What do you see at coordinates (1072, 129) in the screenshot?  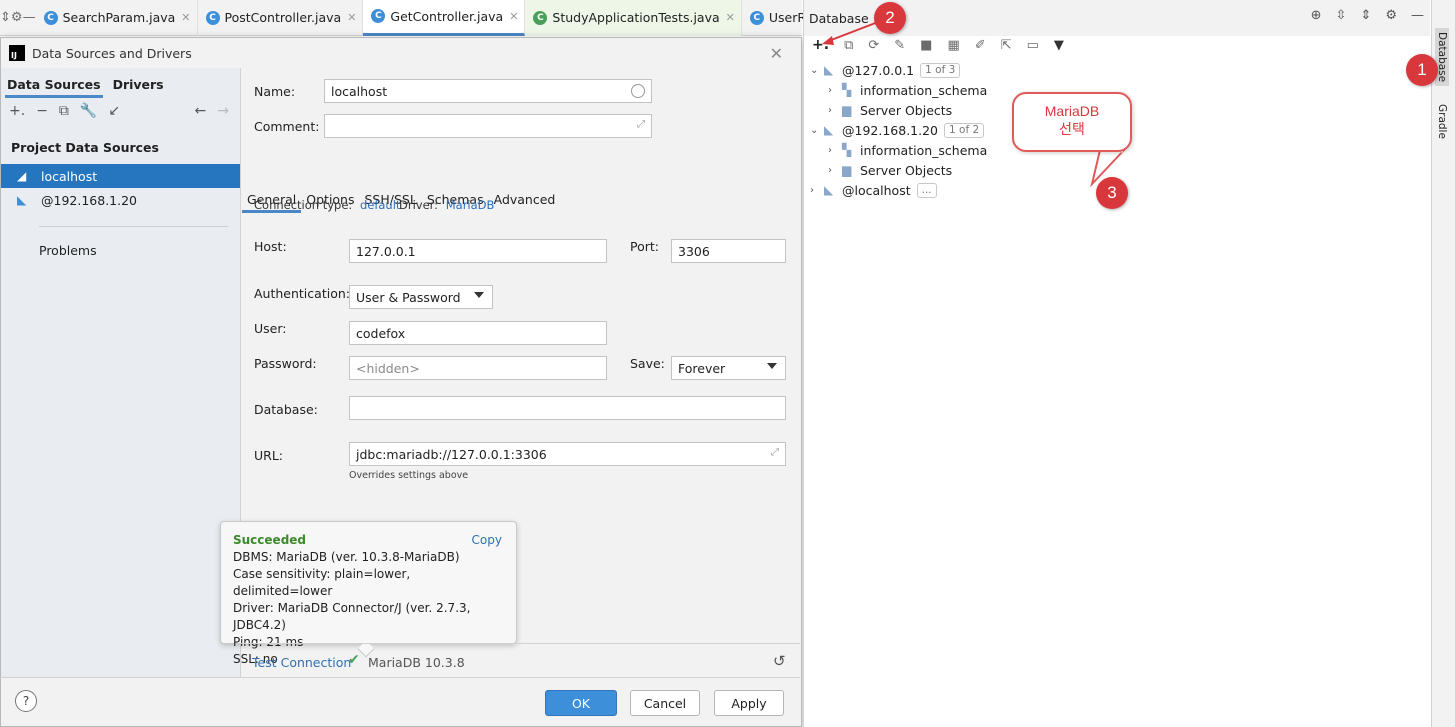 I see `callout-line: 선택` at bounding box center [1072, 129].